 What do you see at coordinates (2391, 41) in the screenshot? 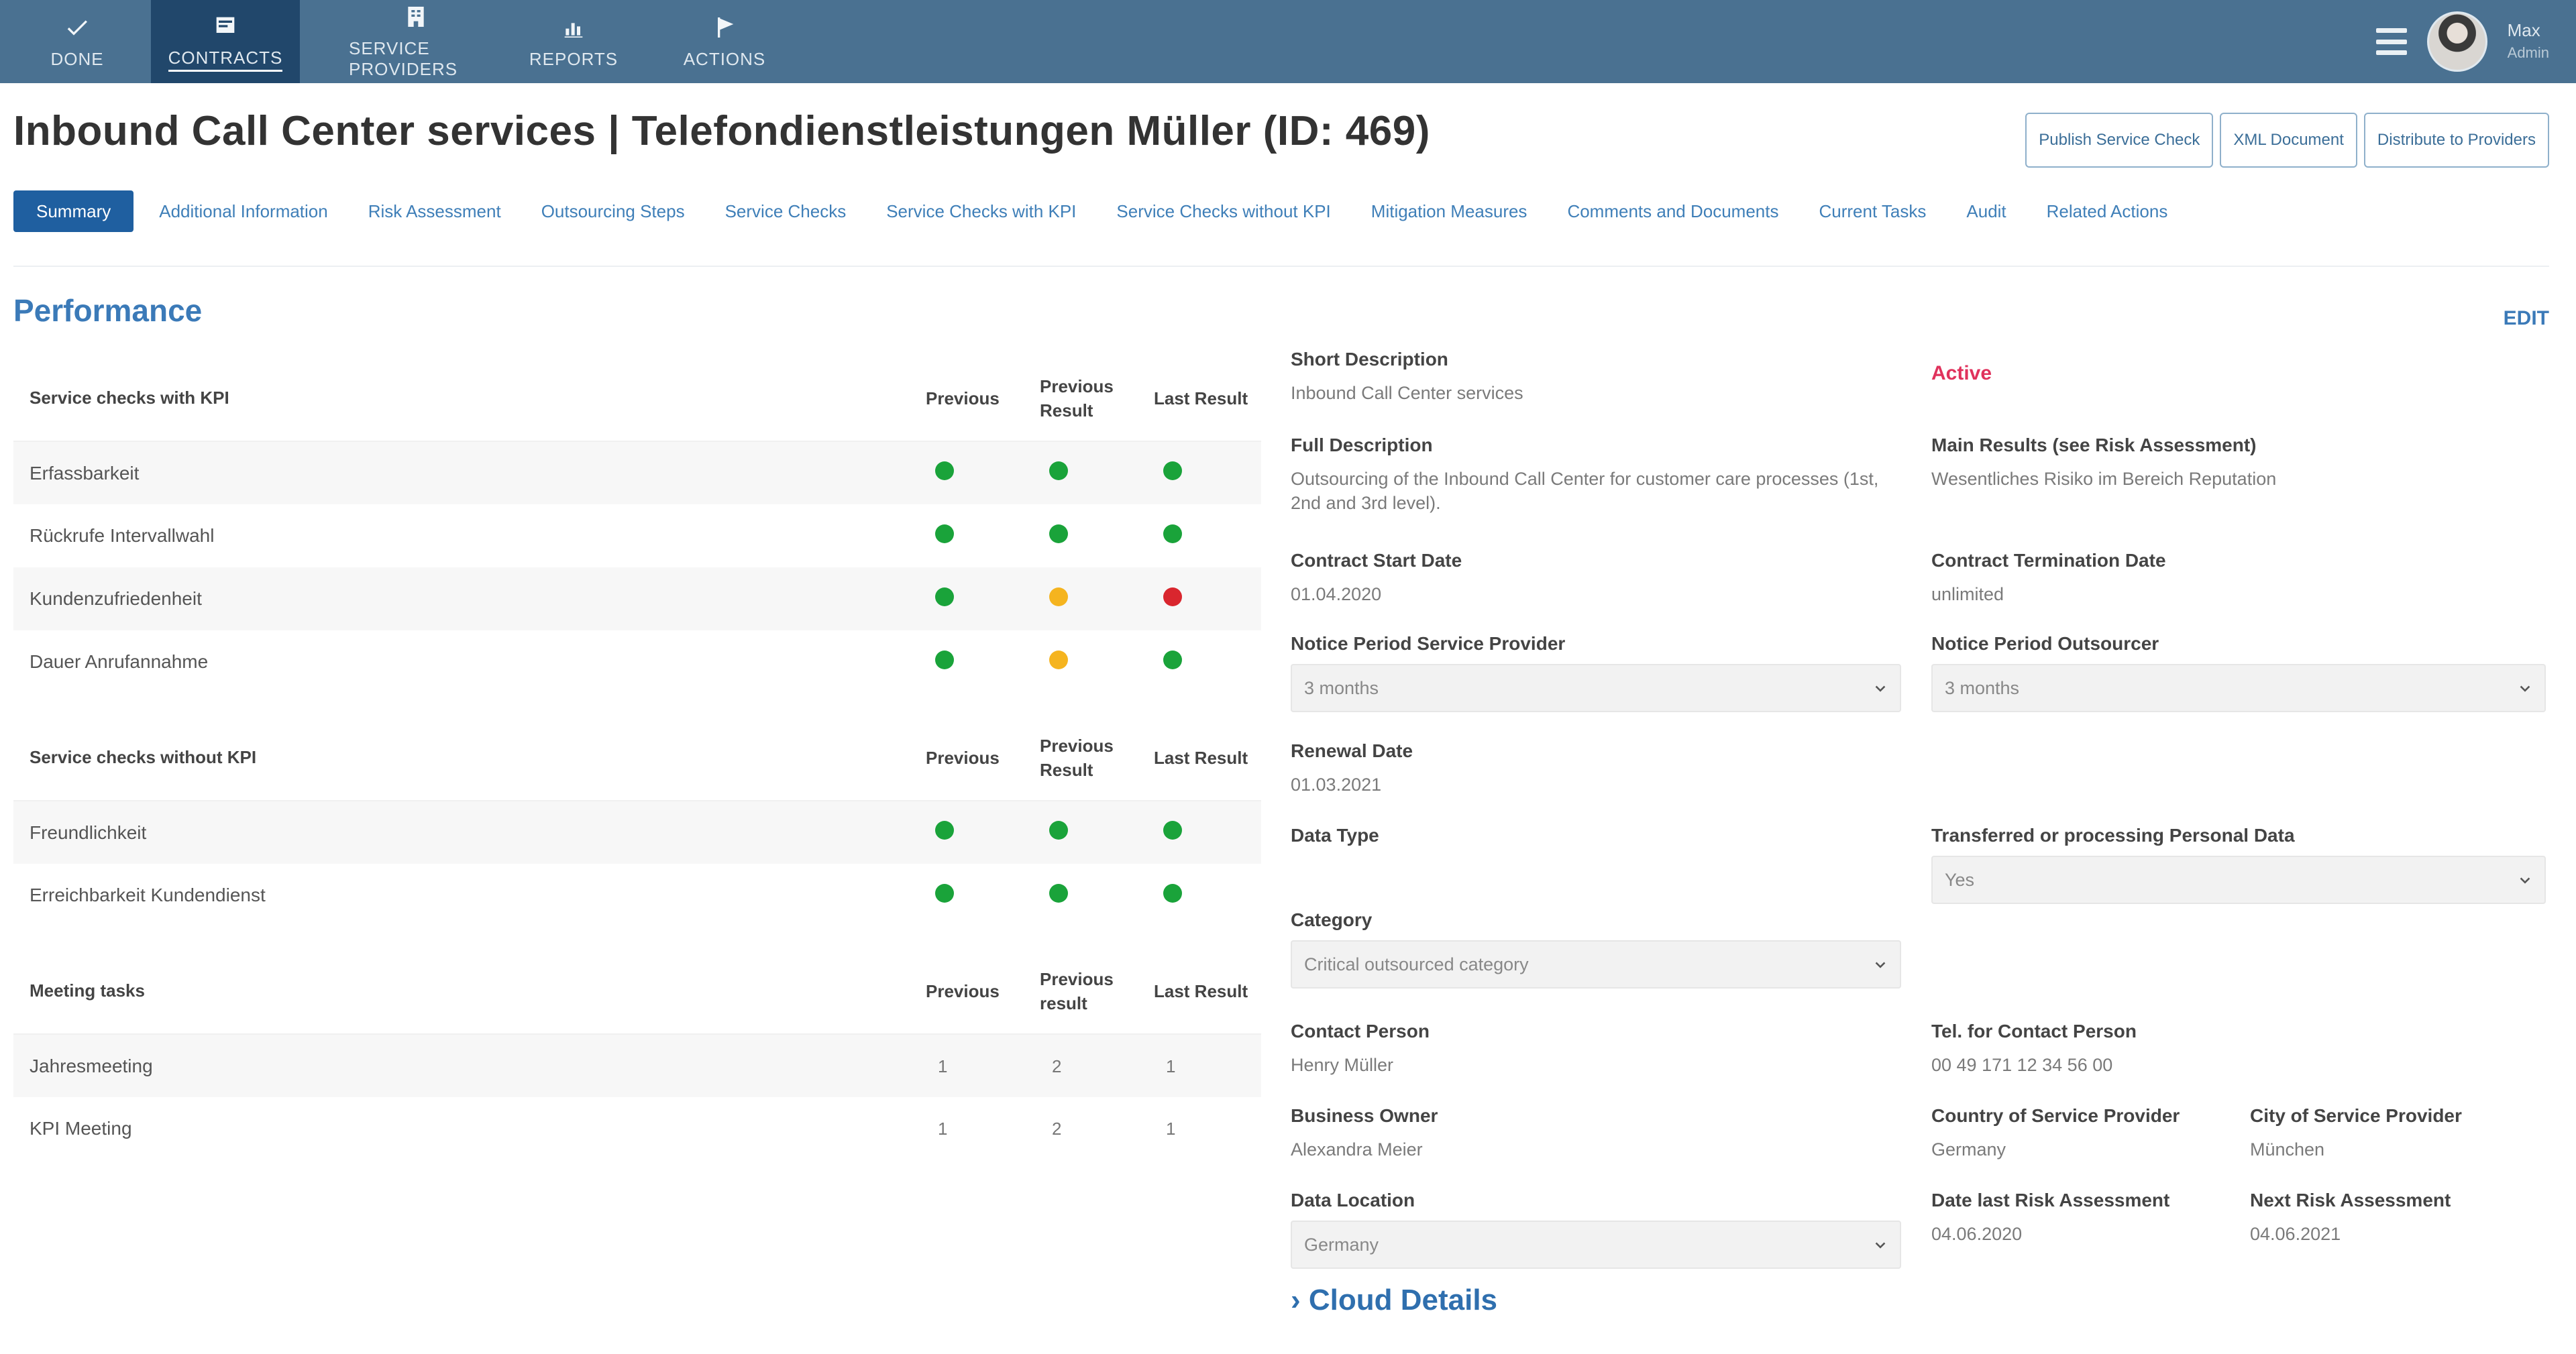
I see `menu-icon` at bounding box center [2391, 41].